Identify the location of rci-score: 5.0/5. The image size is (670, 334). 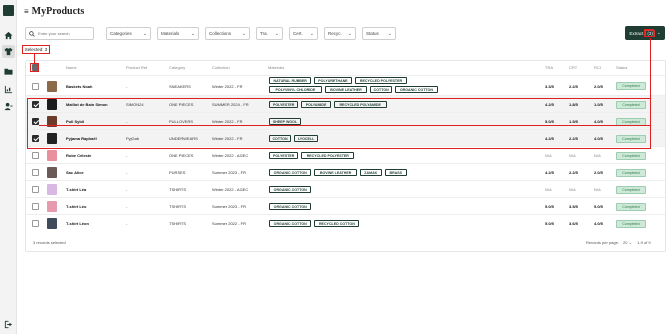
(598, 206).